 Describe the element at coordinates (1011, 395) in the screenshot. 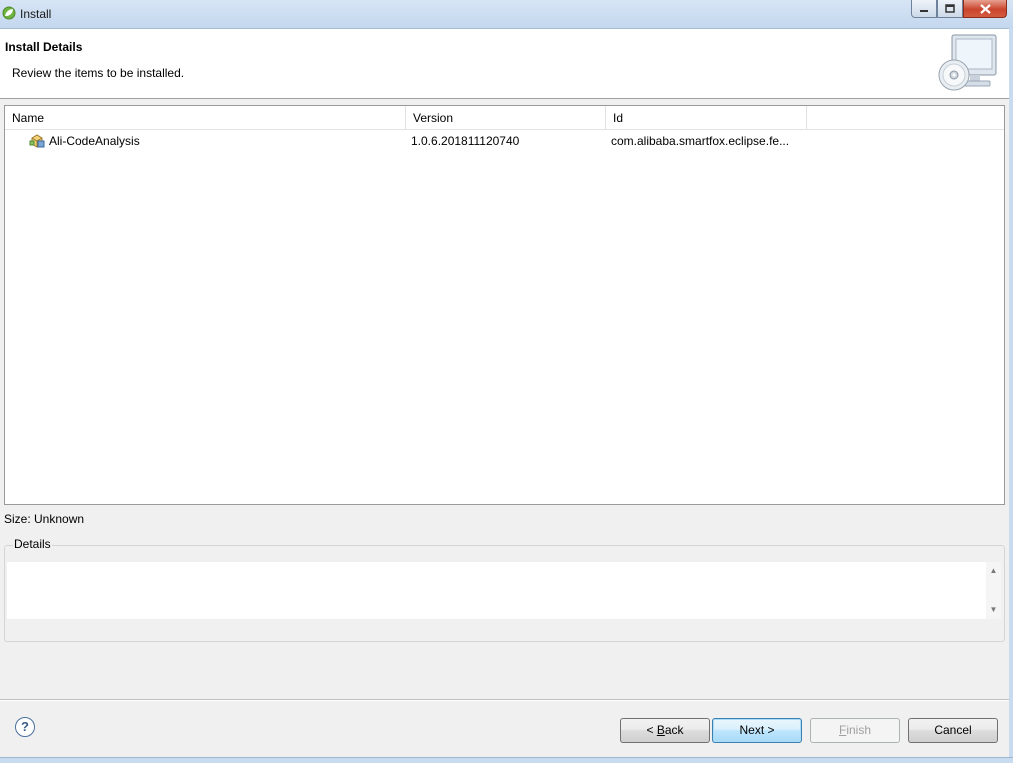

I see `window-frame-right` at that location.